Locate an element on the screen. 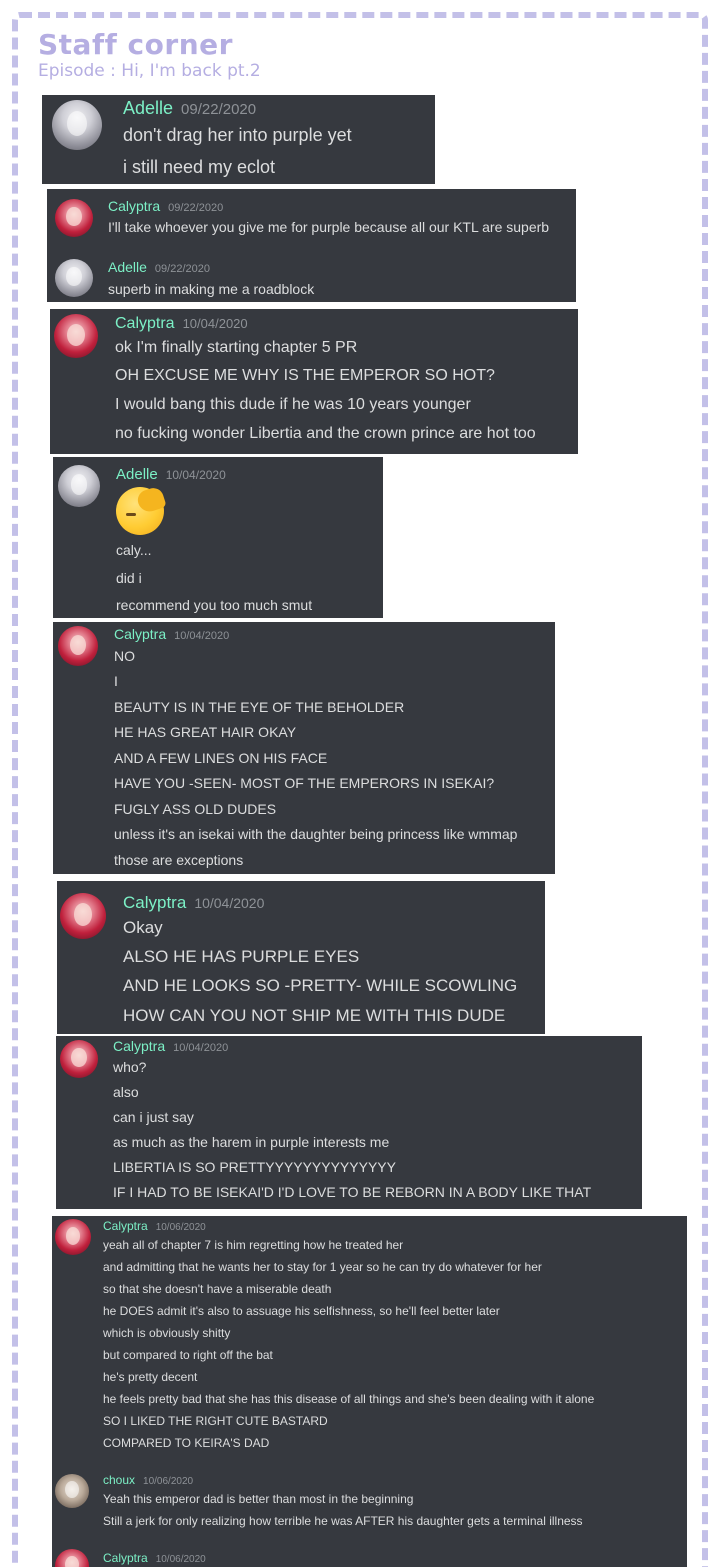 The width and height of the screenshot is (720, 1567). message-line: HOW CAN YOU NOT SHIP ME WITH THIS DUDE is located at coordinates (314, 1015).